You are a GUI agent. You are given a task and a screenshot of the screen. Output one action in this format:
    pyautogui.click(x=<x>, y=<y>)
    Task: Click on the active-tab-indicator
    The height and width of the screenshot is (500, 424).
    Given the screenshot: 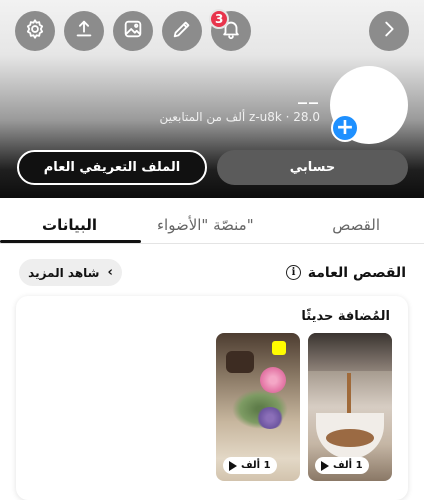 What is the action you would take?
    pyautogui.click(x=70, y=241)
    